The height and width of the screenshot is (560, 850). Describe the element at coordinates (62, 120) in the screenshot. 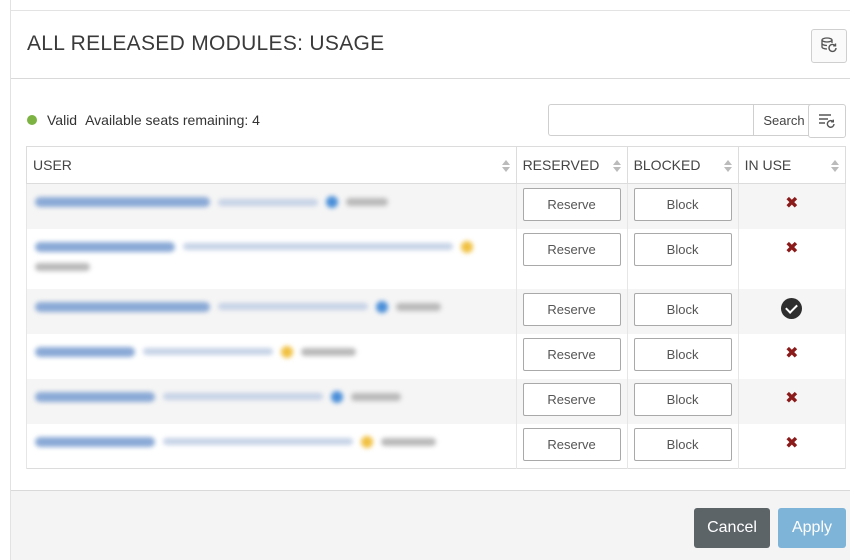

I see `status-state: Valid` at that location.